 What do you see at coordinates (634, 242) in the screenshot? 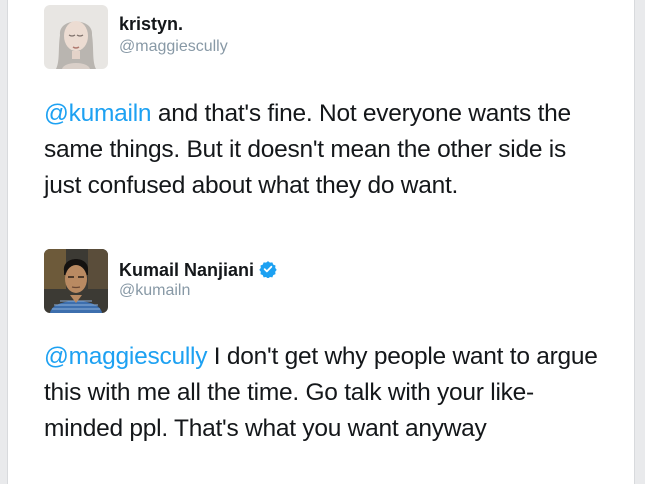
I see `right-page-edge` at bounding box center [634, 242].